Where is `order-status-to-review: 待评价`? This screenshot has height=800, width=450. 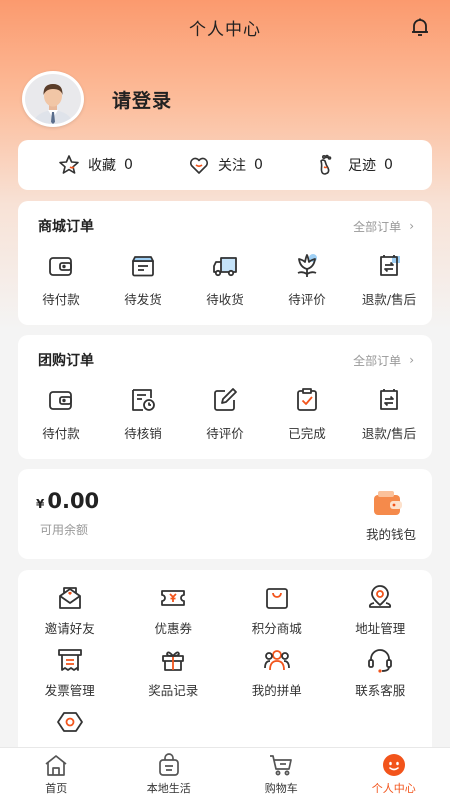
order-status-to-review: 待评价 is located at coordinates (307, 279).